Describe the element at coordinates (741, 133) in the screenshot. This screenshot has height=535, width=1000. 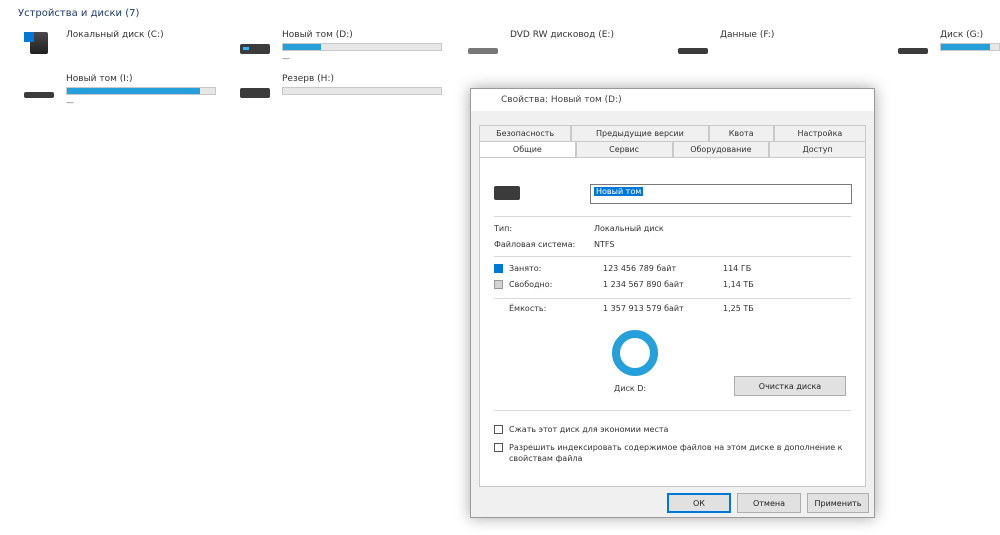
I see `tab-quota: Квота` at that location.